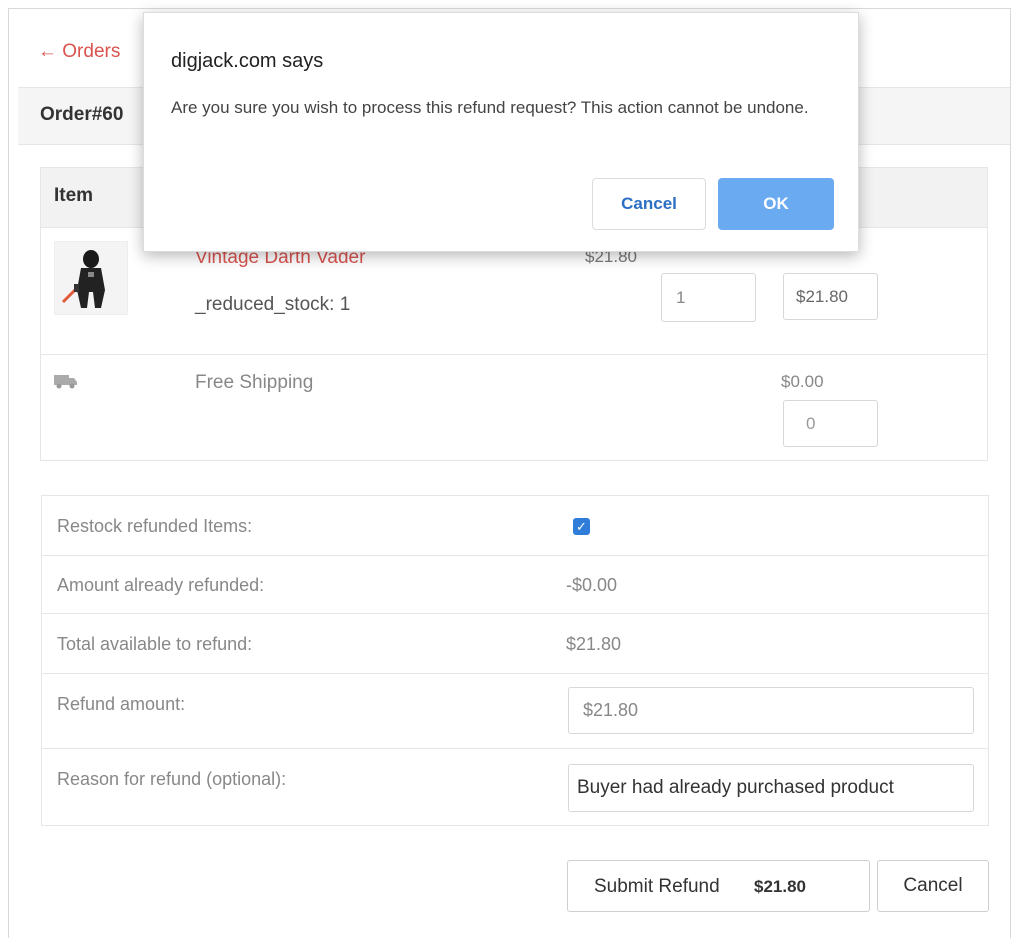  Describe the element at coordinates (515, 526) in the screenshot. I see `restock-row: Restock refunded Items: ✓` at that location.